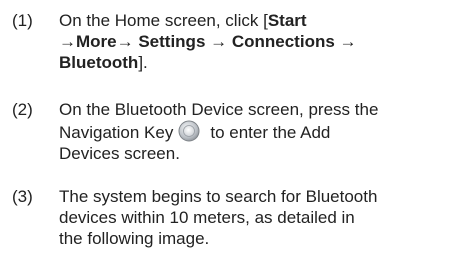  I want to click on step-1-line-3-suffix: ]., so click(143, 62).